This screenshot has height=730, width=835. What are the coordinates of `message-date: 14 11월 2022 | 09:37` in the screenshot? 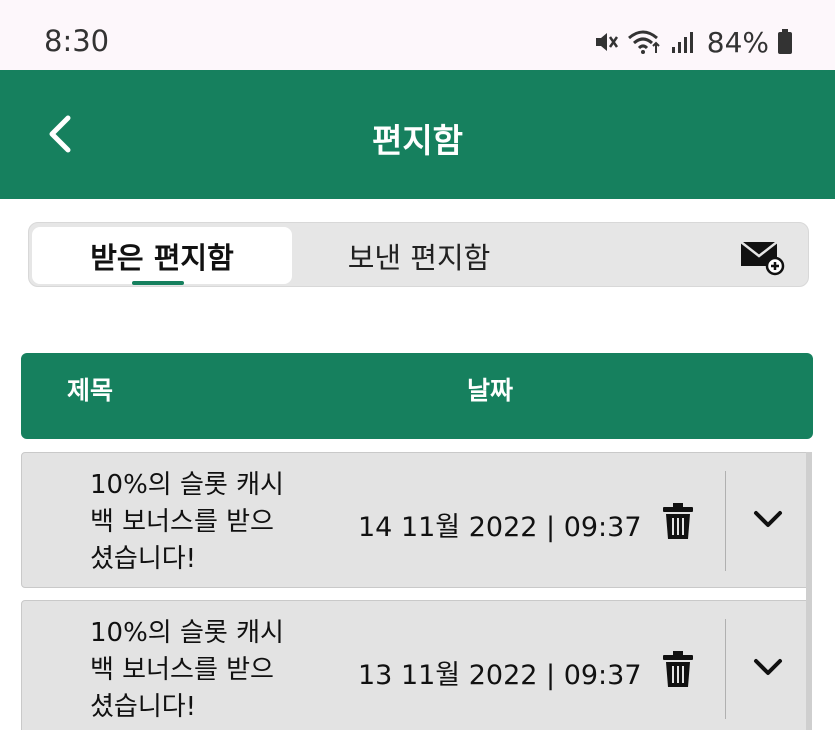 It's located at (500, 527).